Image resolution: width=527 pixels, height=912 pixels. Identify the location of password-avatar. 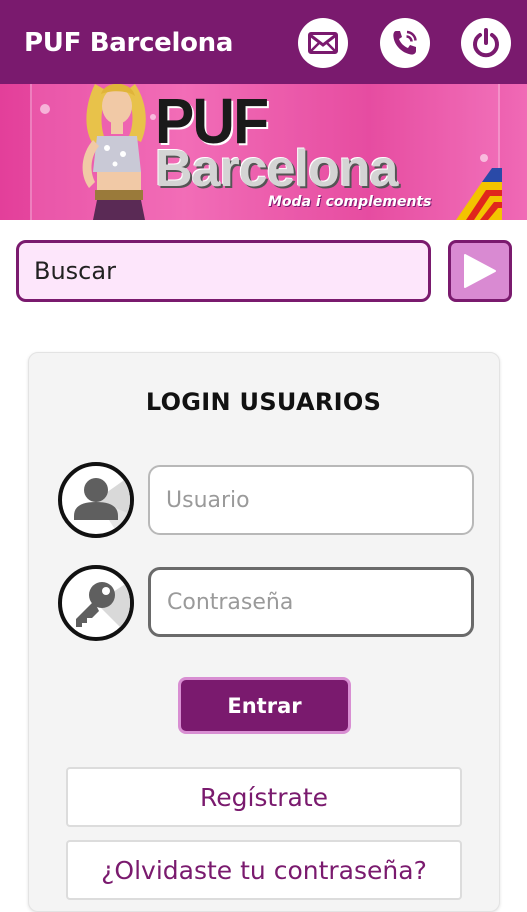
(96, 603).